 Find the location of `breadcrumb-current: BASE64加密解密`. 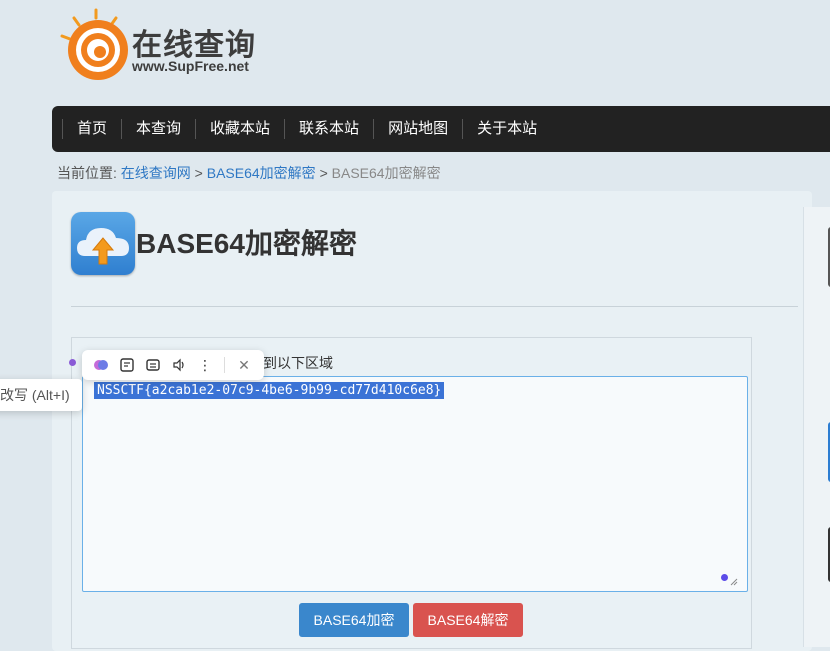

breadcrumb-current: BASE64加密解密 is located at coordinates (386, 173).